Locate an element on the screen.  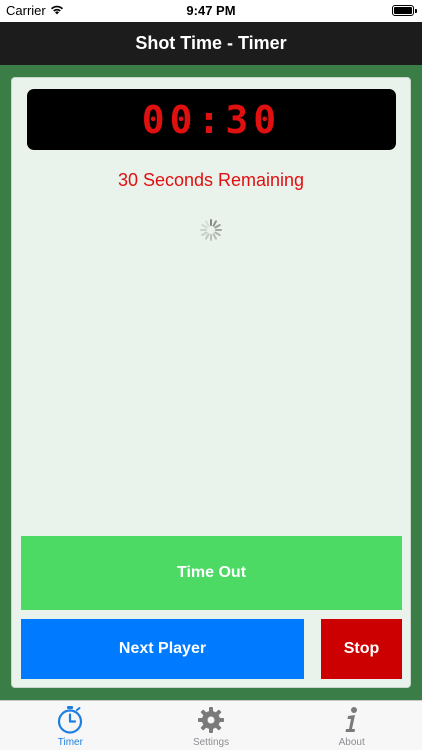
page-title: Shot Time - Timer is located at coordinates (211, 43).